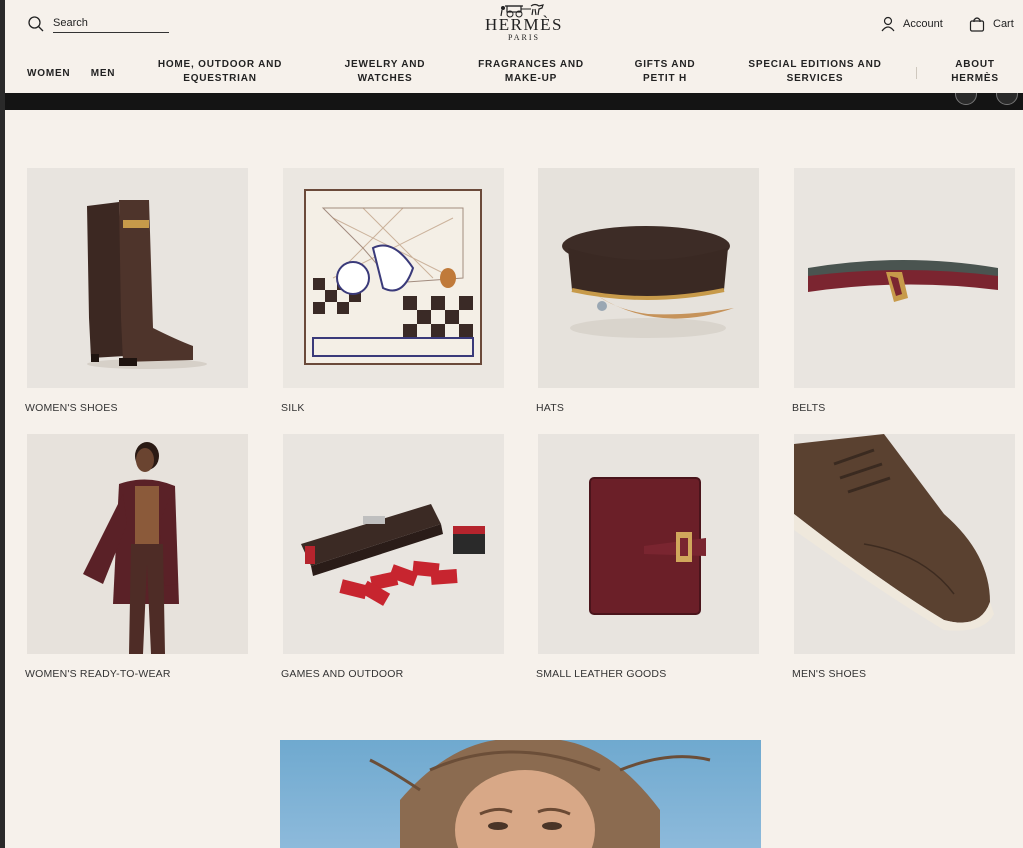  What do you see at coordinates (137, 278) in the screenshot?
I see `boot-image` at bounding box center [137, 278].